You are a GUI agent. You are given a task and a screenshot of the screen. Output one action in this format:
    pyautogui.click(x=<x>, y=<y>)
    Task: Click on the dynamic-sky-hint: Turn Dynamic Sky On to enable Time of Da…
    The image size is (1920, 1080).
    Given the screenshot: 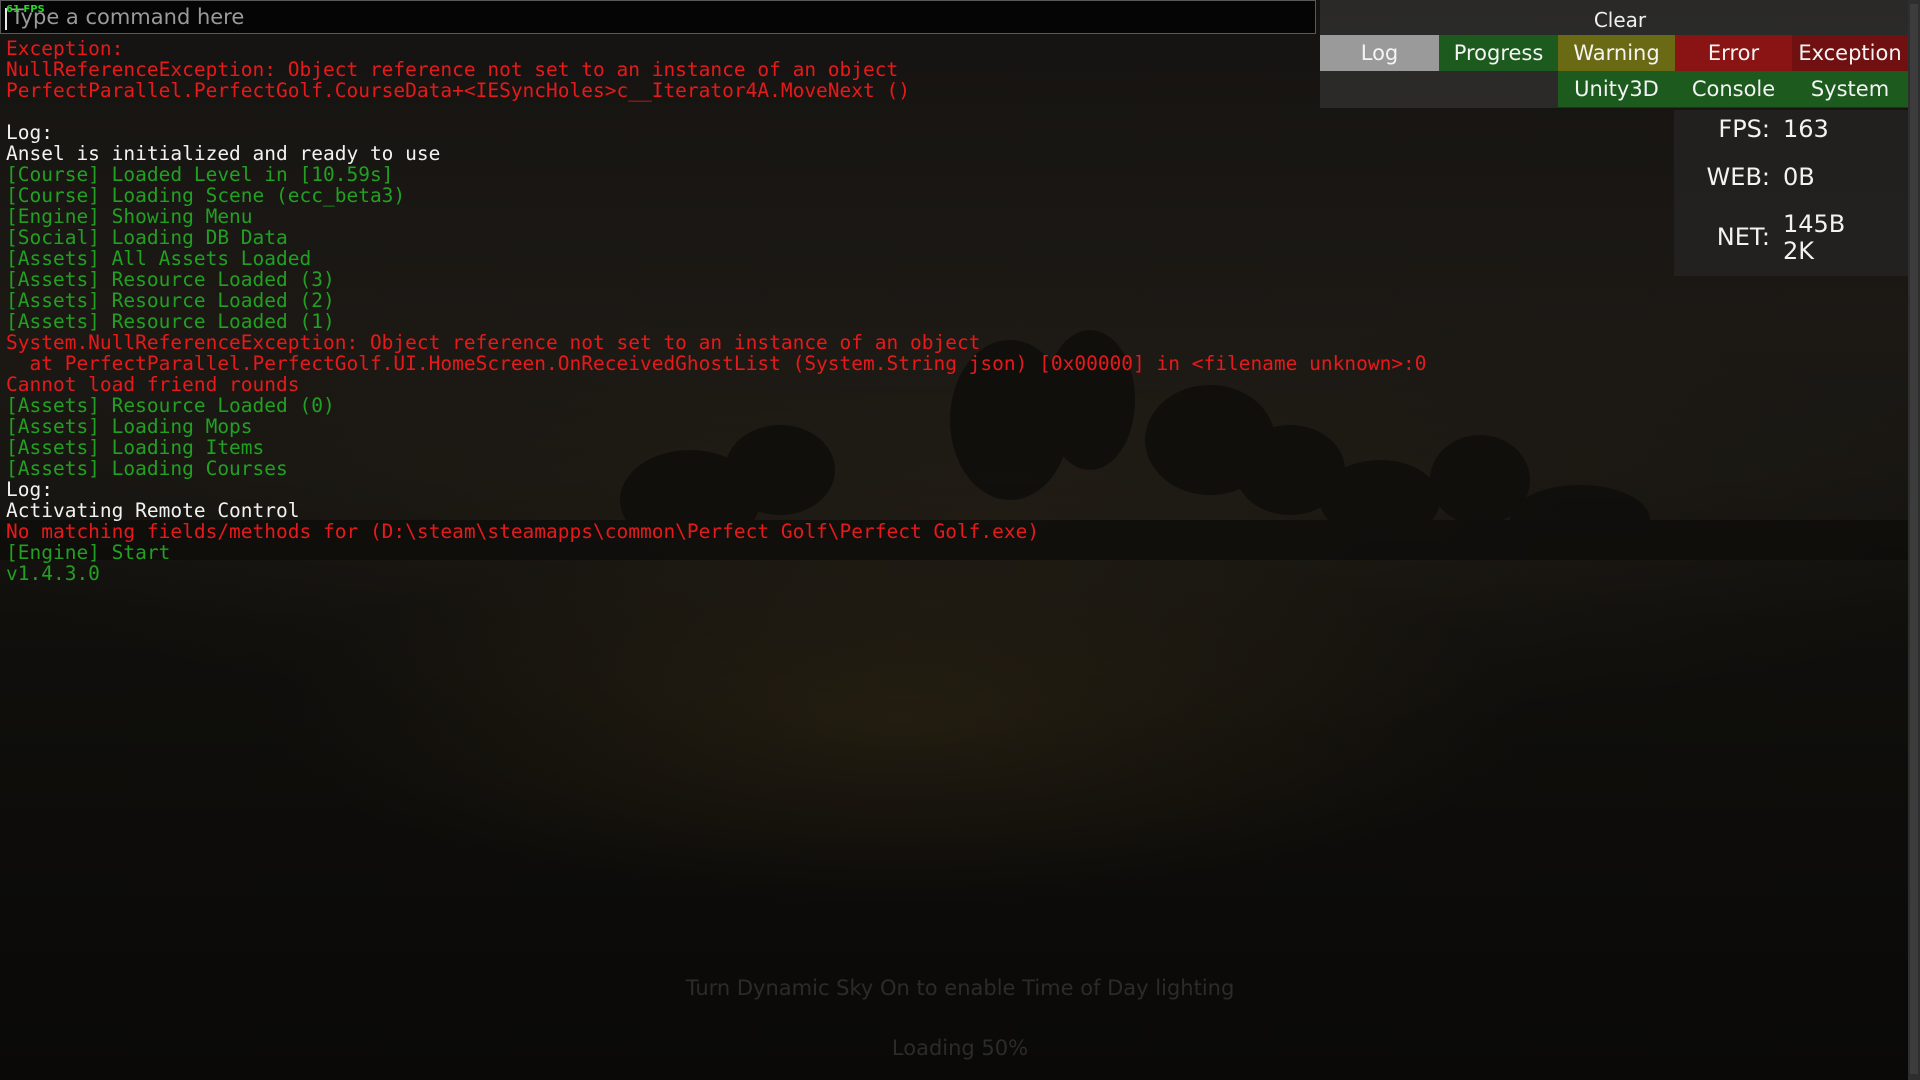 What is the action you would take?
    pyautogui.click(x=960, y=988)
    